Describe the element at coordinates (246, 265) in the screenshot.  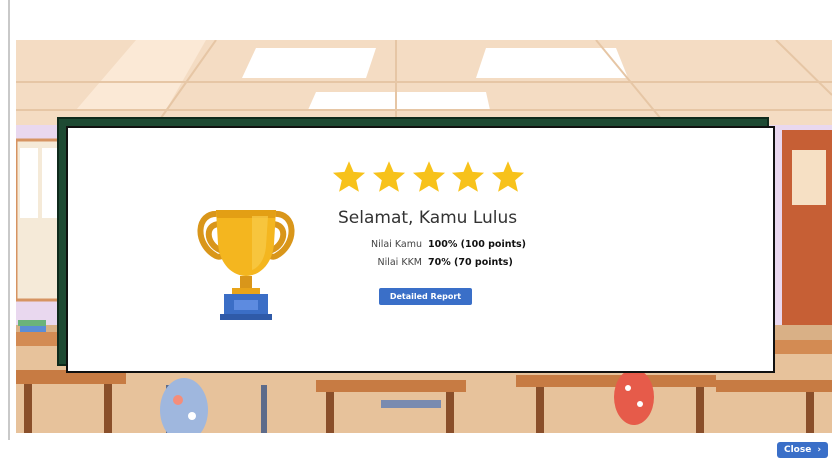
I see `trophy-icon` at that location.